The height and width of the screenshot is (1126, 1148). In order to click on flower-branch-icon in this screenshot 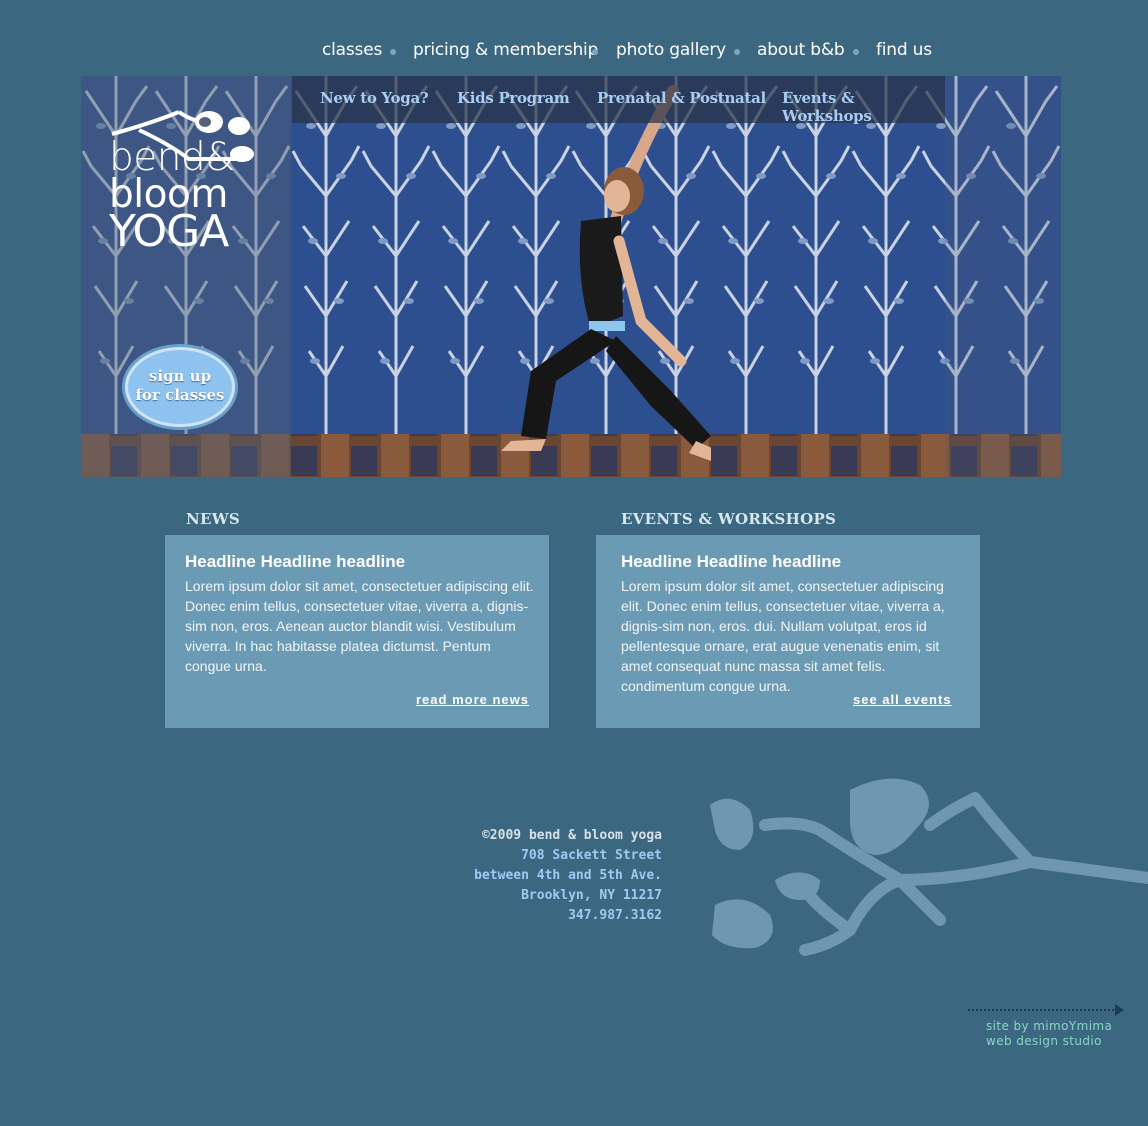, I will do `click(182, 136)`.